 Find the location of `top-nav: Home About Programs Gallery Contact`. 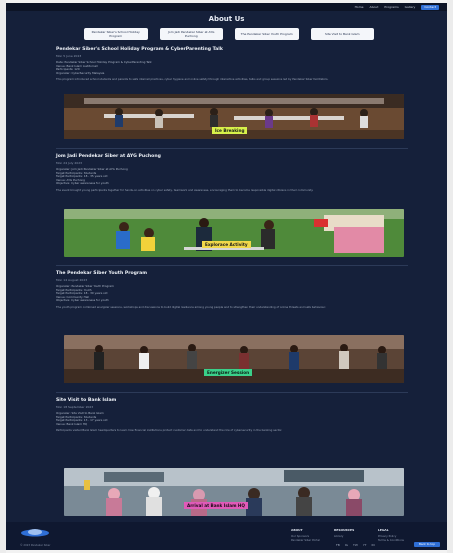

top-nav: Home About Programs Gallery Contact is located at coordinates (226, 7).